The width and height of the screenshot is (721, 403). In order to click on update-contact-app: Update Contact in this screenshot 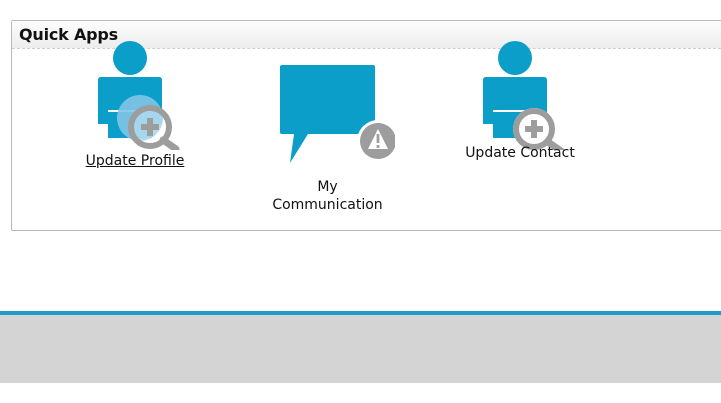, I will do `click(520, 101)`.